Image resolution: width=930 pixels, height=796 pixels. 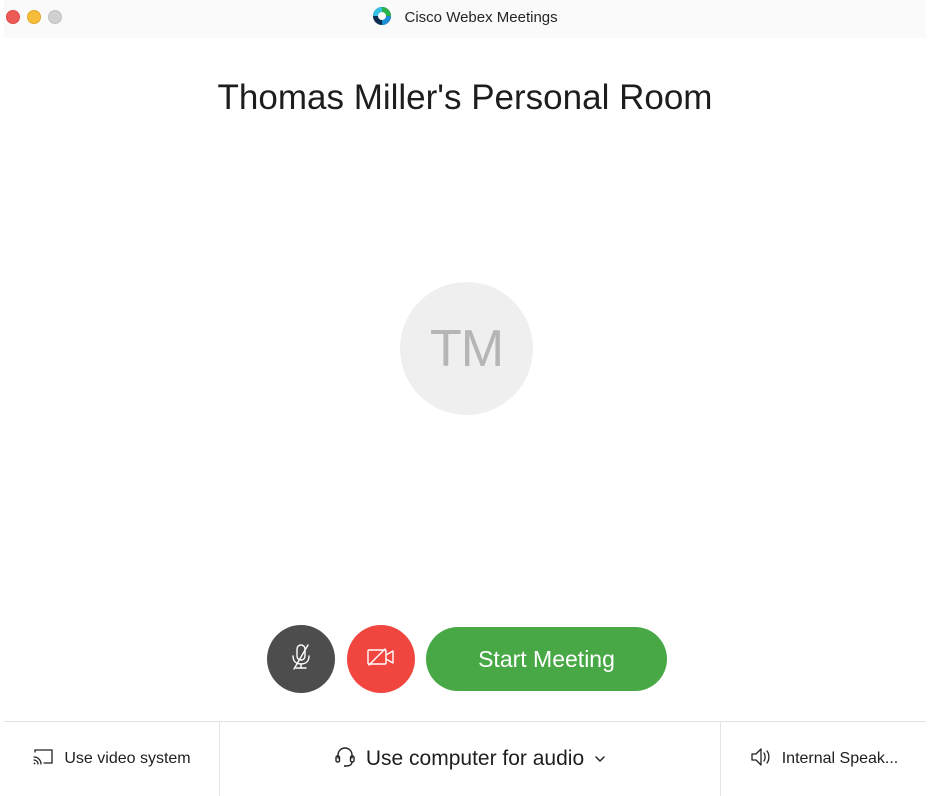 What do you see at coordinates (465, 97) in the screenshot?
I see `room-title: Thomas Miller's Personal Room` at bounding box center [465, 97].